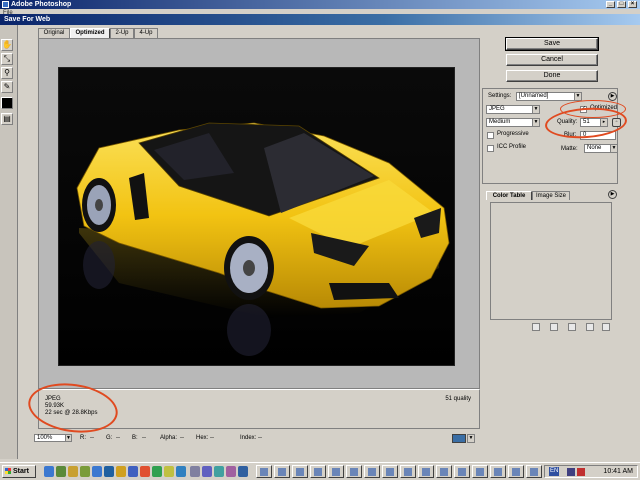  I want to click on color-table-menu-arrow-icon: ▶, so click(612, 194).